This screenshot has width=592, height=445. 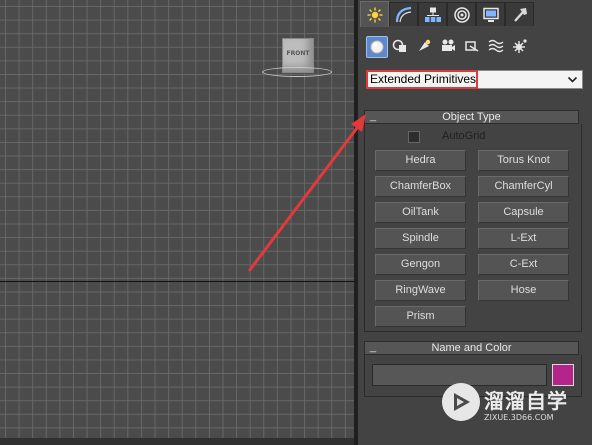 What do you see at coordinates (523, 290) in the screenshot?
I see `hose-button: Hose` at bounding box center [523, 290].